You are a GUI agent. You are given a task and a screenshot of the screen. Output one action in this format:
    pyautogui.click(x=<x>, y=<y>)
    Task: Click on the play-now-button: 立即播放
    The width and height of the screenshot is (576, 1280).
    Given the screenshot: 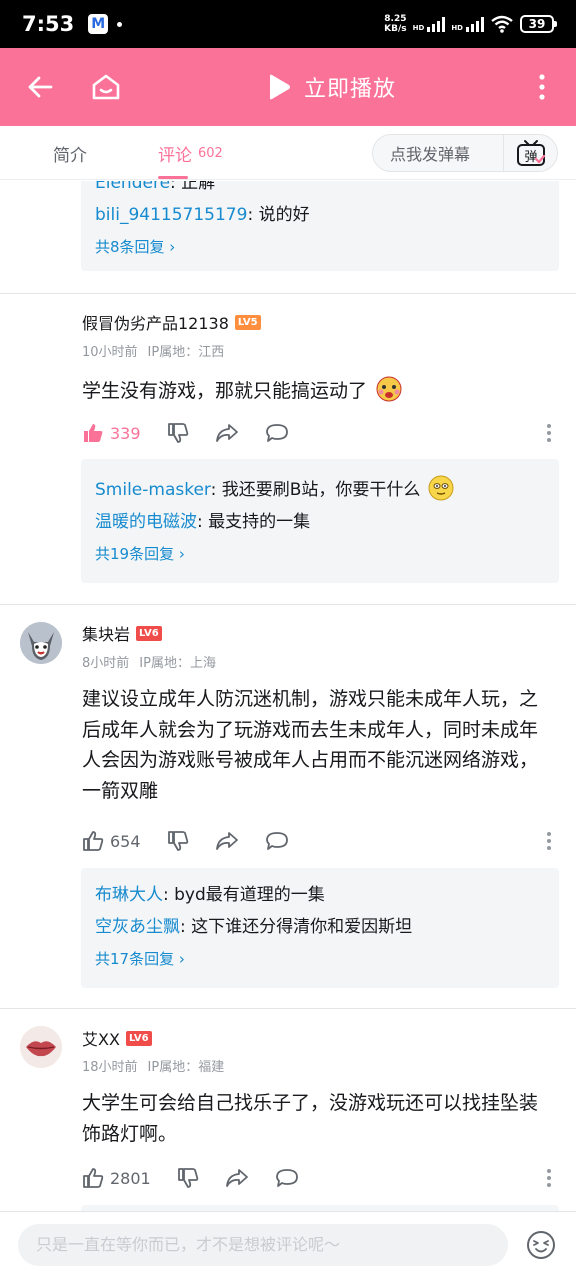 What is the action you would take?
    pyautogui.click(x=331, y=87)
    